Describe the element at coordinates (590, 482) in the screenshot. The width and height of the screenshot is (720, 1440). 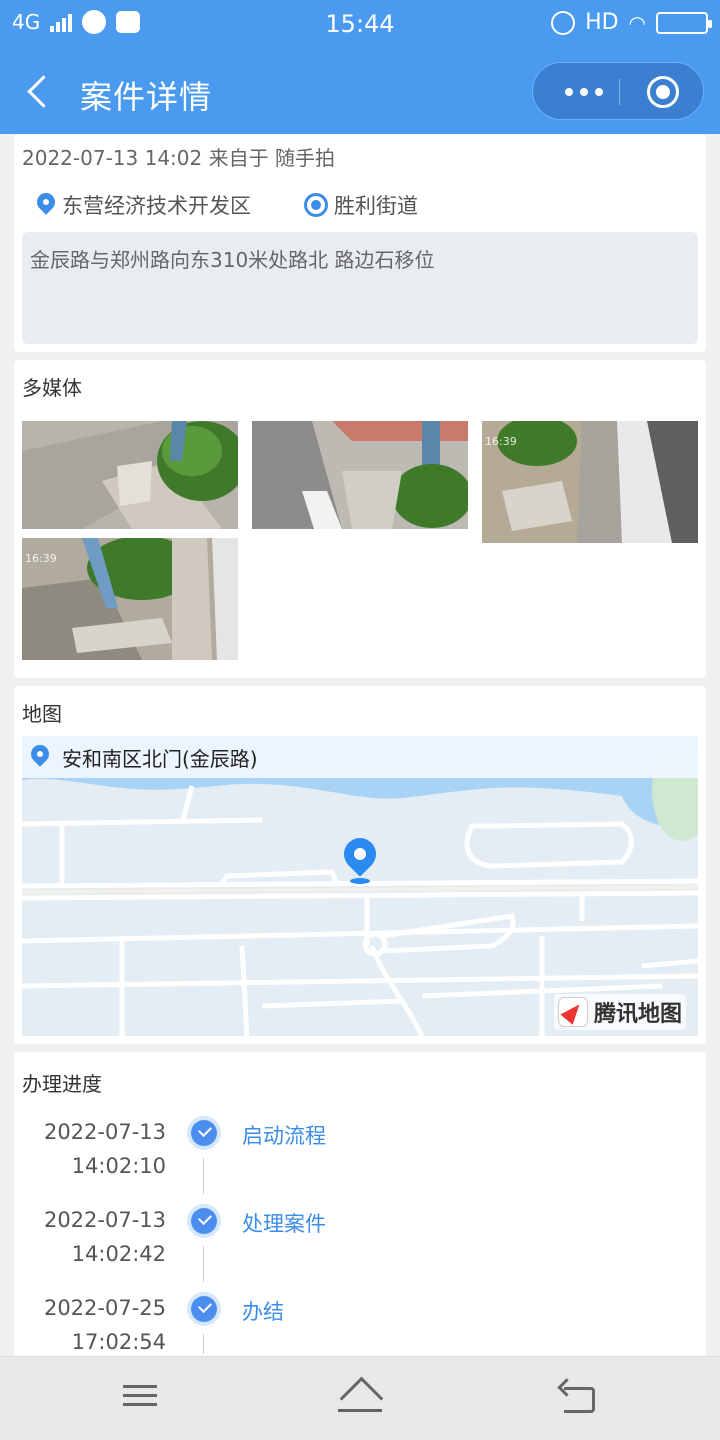
I see `media-photo-3: 16:39` at that location.